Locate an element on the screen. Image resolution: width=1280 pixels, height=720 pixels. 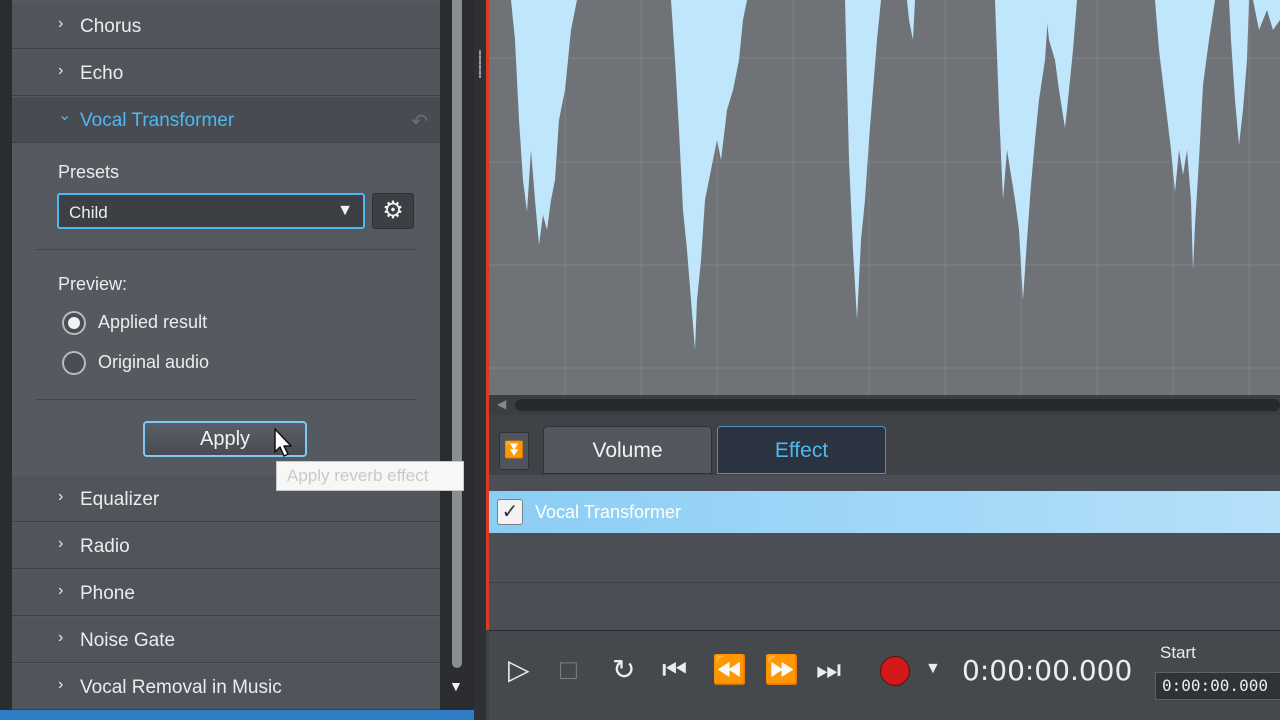
applied-effect-label: Vocal Transformer is located at coordinates (608, 512).